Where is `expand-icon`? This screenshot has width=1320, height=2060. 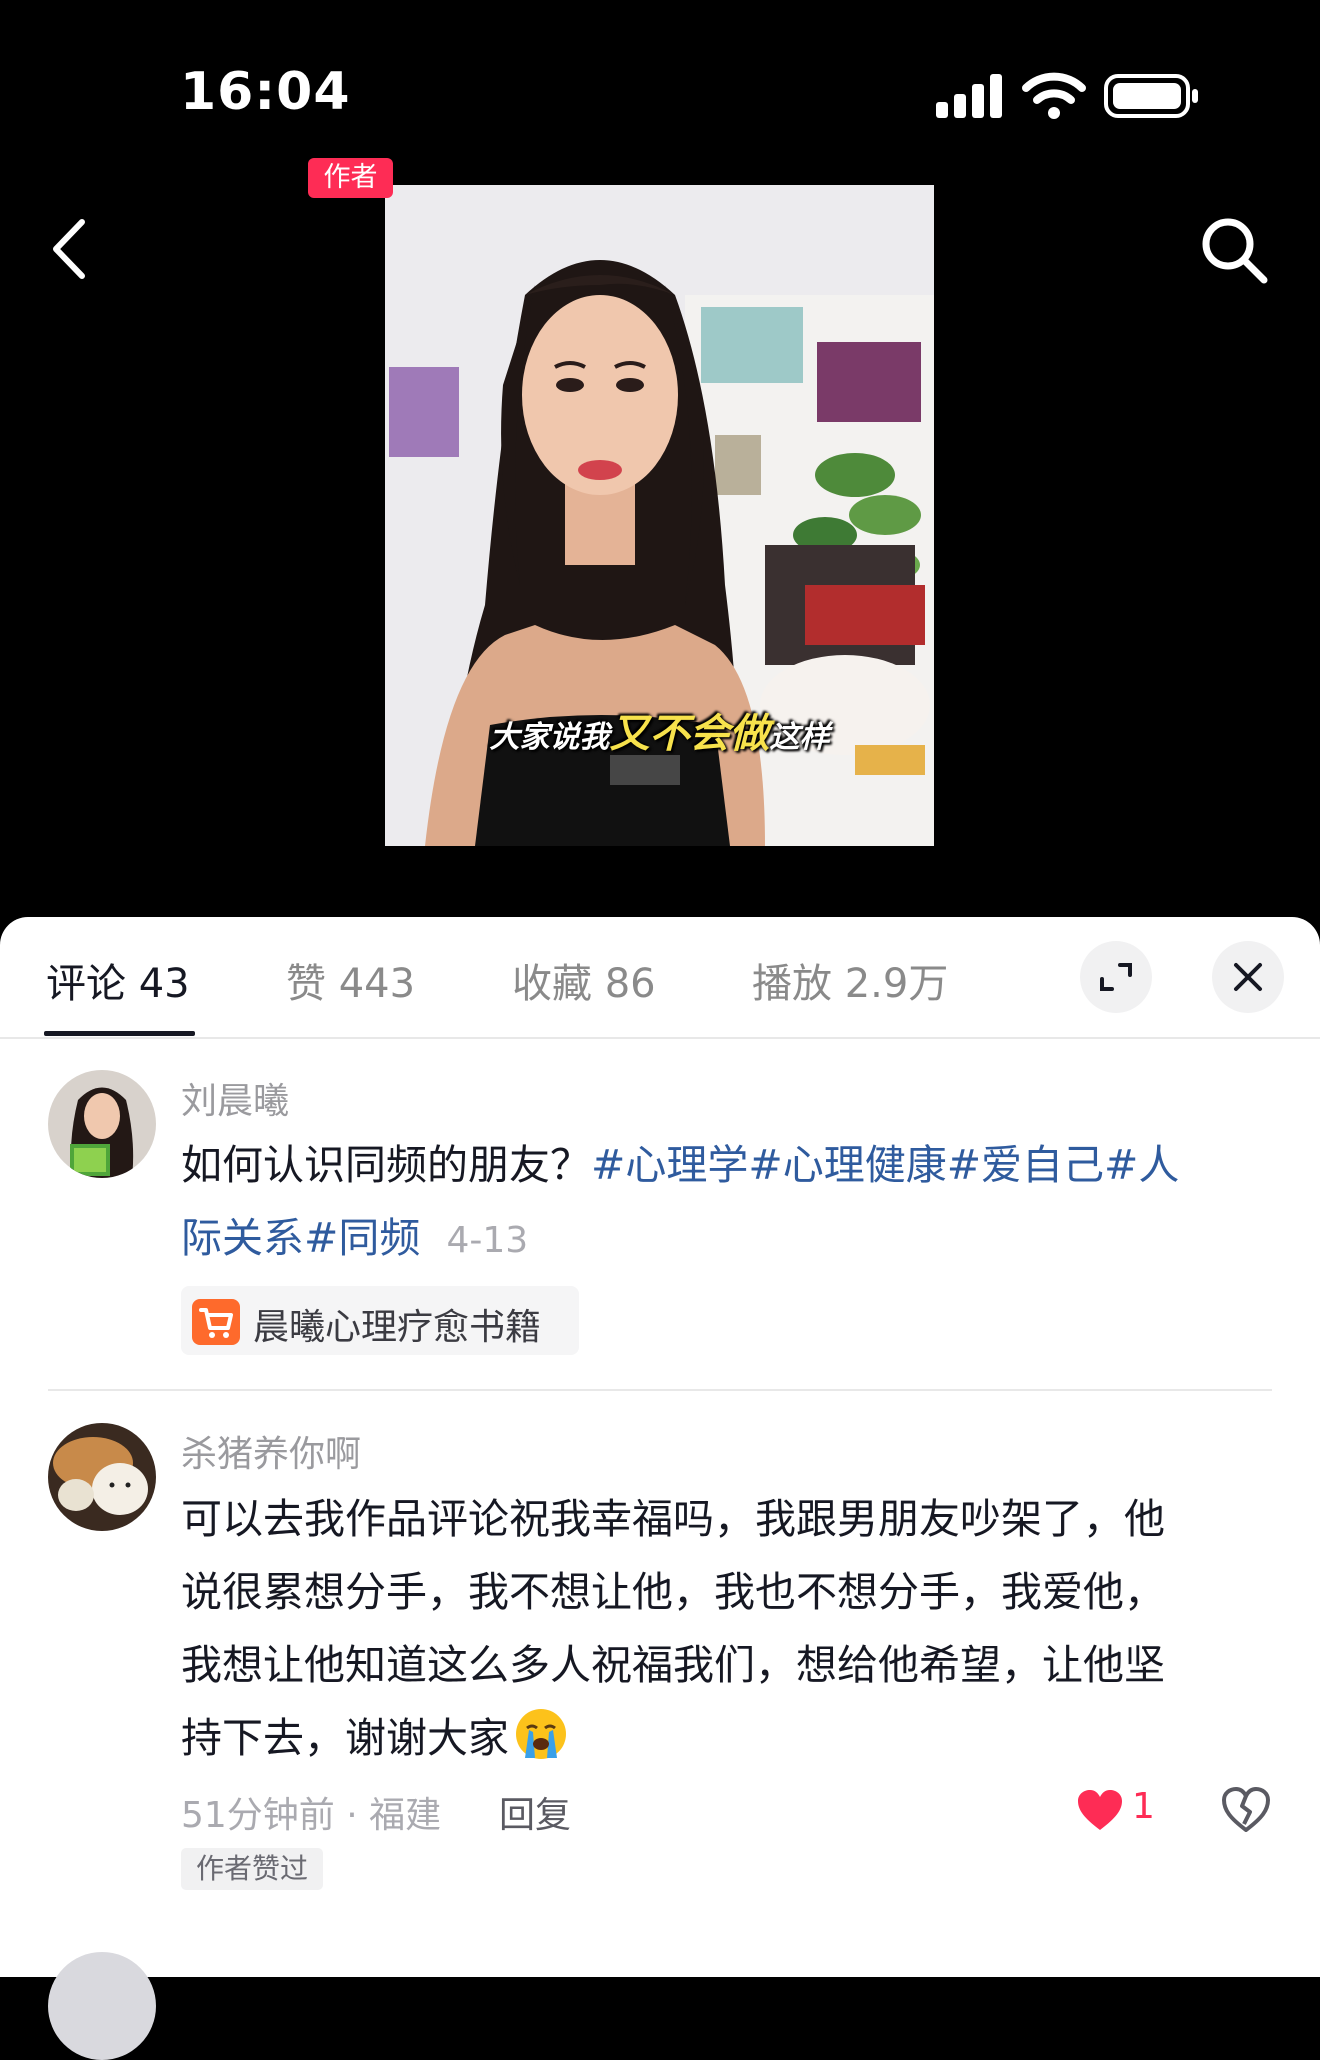
expand-icon is located at coordinates (1116, 977).